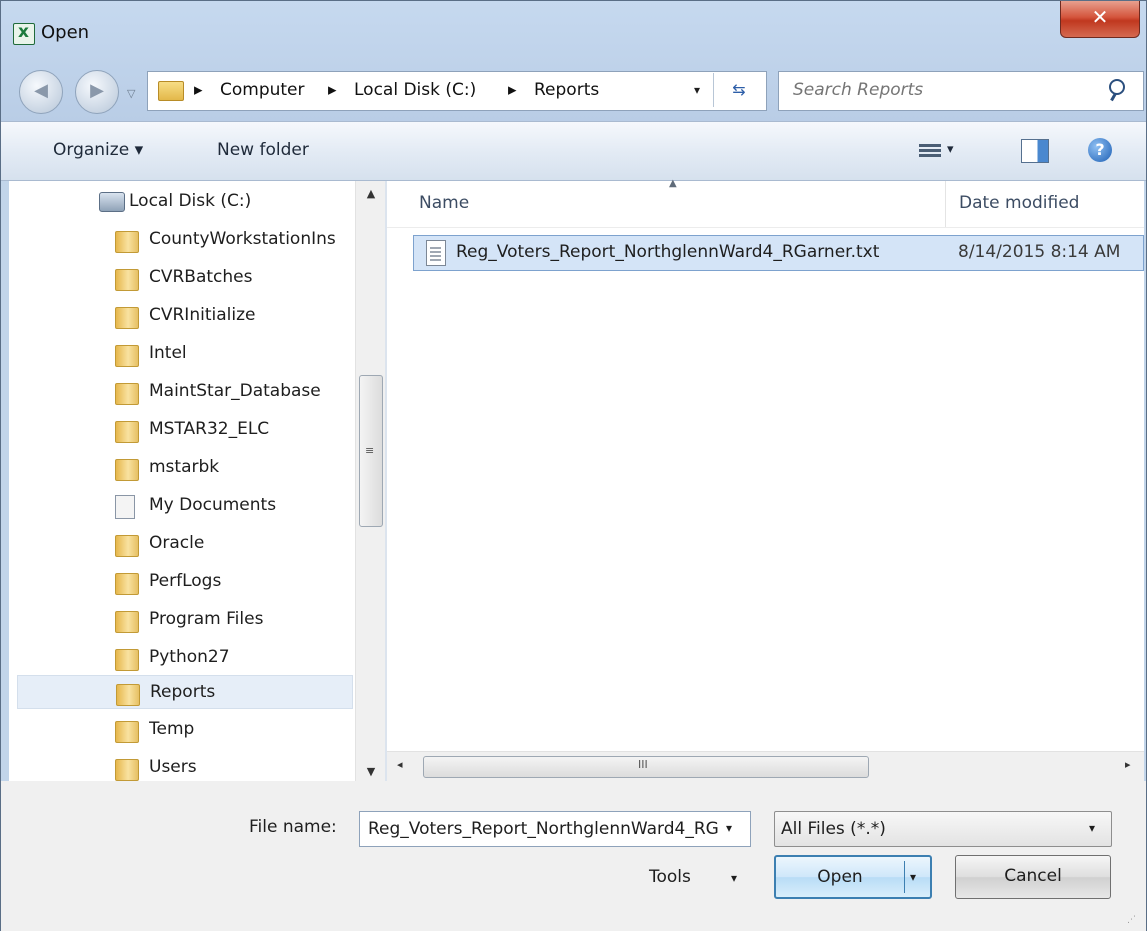  Describe the element at coordinates (673, 183) in the screenshot. I see `sort-ascending-icon: ▲` at that location.